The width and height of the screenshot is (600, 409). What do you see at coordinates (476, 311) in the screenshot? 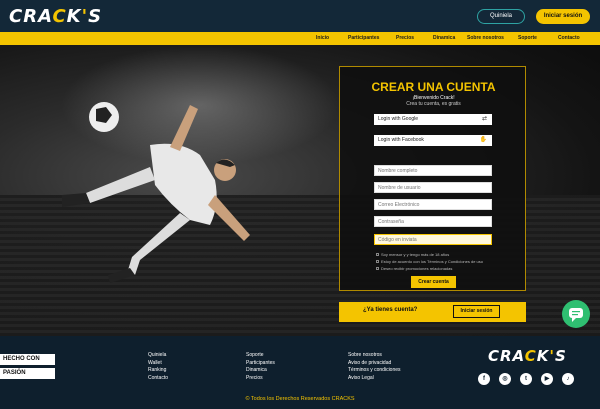
I see `have-account-login-button: Iniciar sesión` at bounding box center [476, 311].